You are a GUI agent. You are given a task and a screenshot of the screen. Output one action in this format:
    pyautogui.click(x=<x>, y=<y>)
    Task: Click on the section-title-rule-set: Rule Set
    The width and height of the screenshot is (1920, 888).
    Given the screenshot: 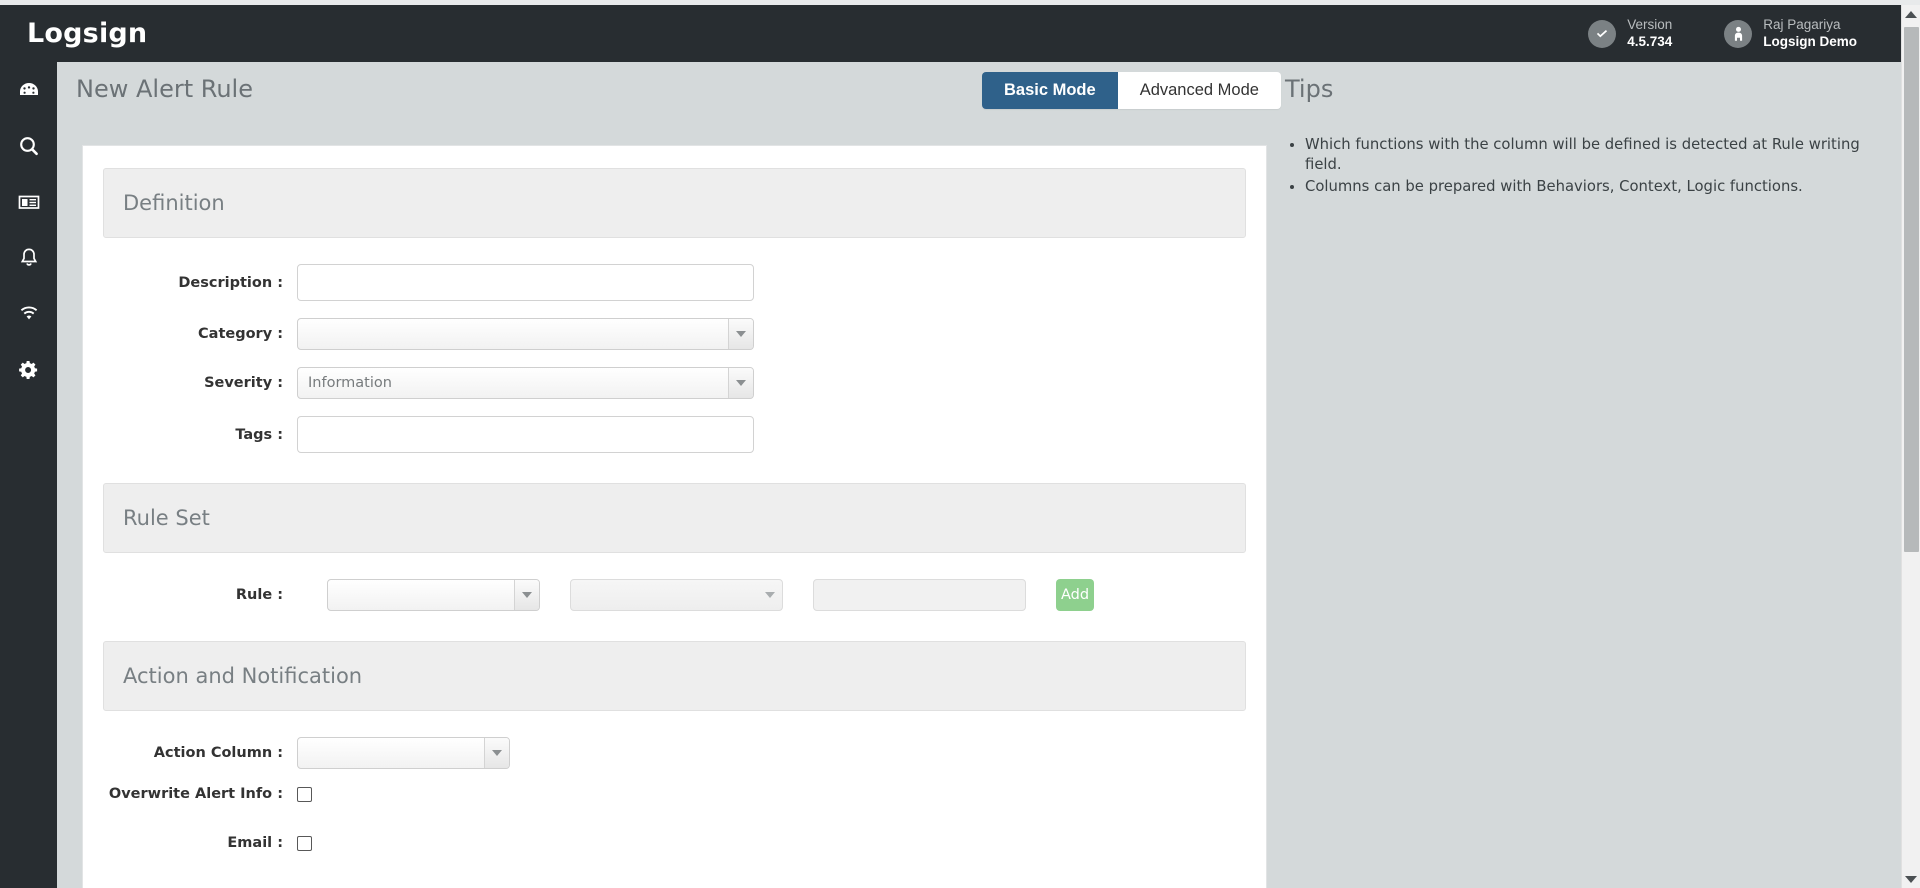 What is the action you would take?
    pyautogui.click(x=166, y=518)
    